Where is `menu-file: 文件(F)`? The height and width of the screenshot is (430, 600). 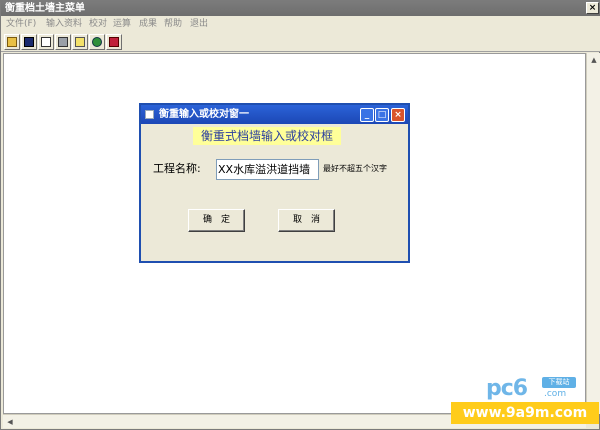
menu-file: 文件(F) is located at coordinates (21, 24).